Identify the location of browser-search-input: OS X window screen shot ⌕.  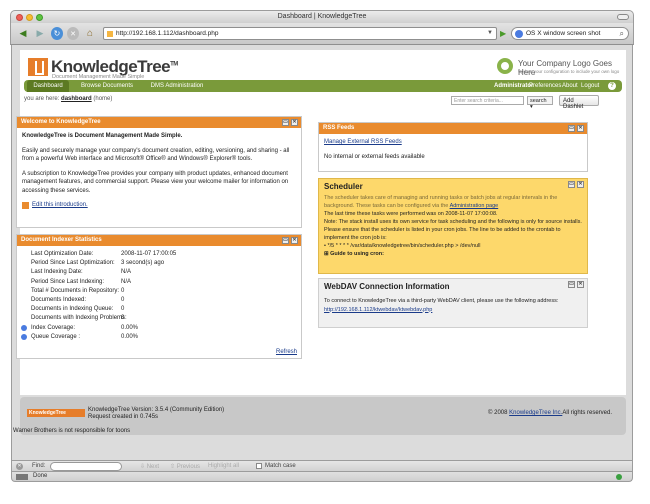
(570, 33).